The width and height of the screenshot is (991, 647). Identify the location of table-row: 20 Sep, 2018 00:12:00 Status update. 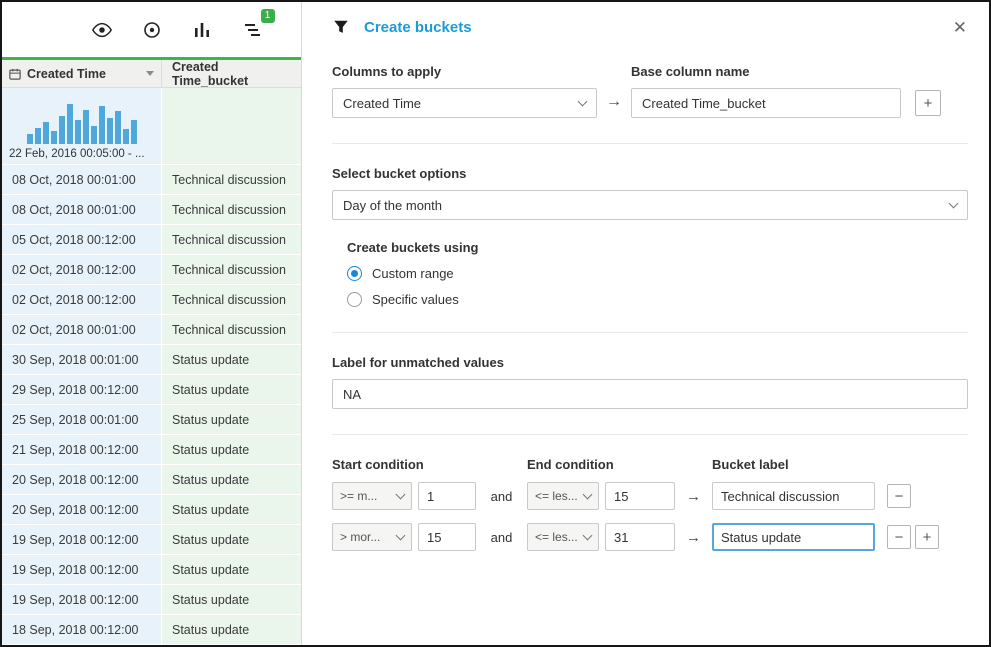
(151, 510).